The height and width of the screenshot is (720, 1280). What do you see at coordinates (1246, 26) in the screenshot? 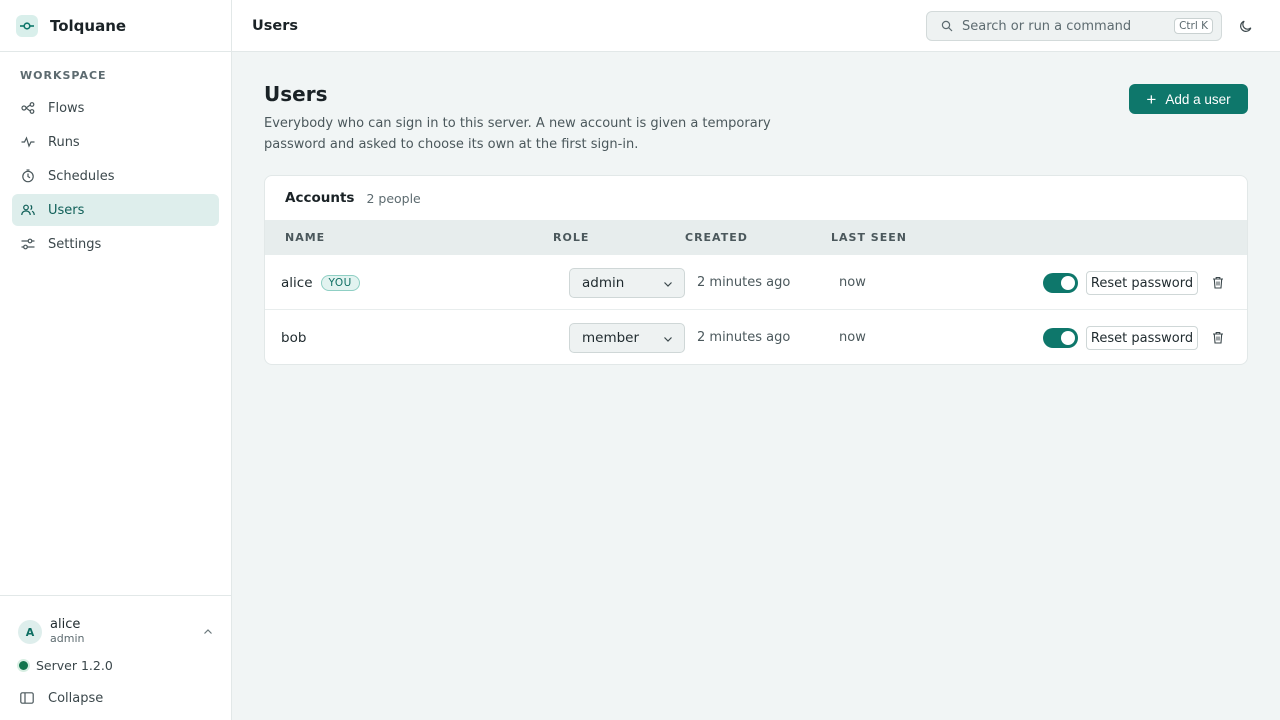
I see `theme-toggle-moon-icon` at bounding box center [1246, 26].